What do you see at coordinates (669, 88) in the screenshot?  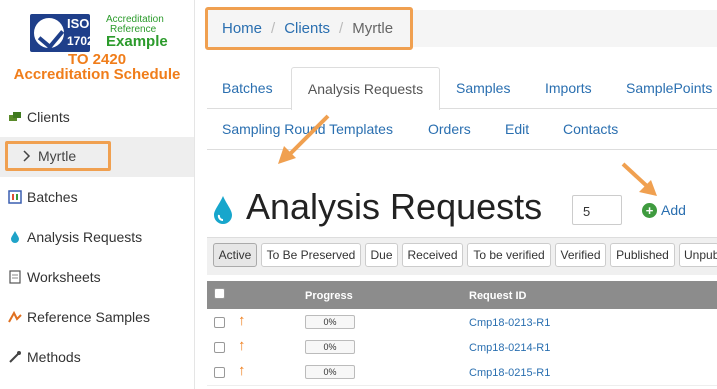 I see `tab-samplepoints: SamplePoints` at bounding box center [669, 88].